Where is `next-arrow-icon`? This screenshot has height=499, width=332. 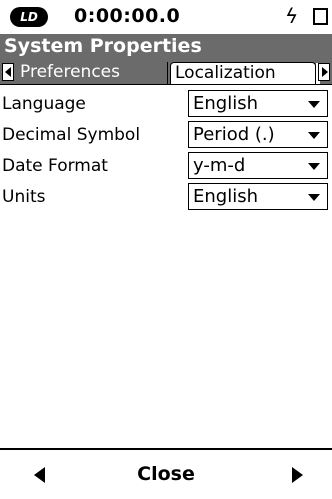
next-arrow-icon is located at coordinates (297, 475).